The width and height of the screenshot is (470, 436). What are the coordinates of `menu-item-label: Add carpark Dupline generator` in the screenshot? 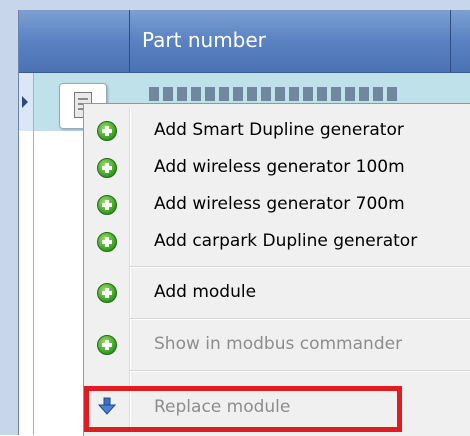 It's located at (286, 241).